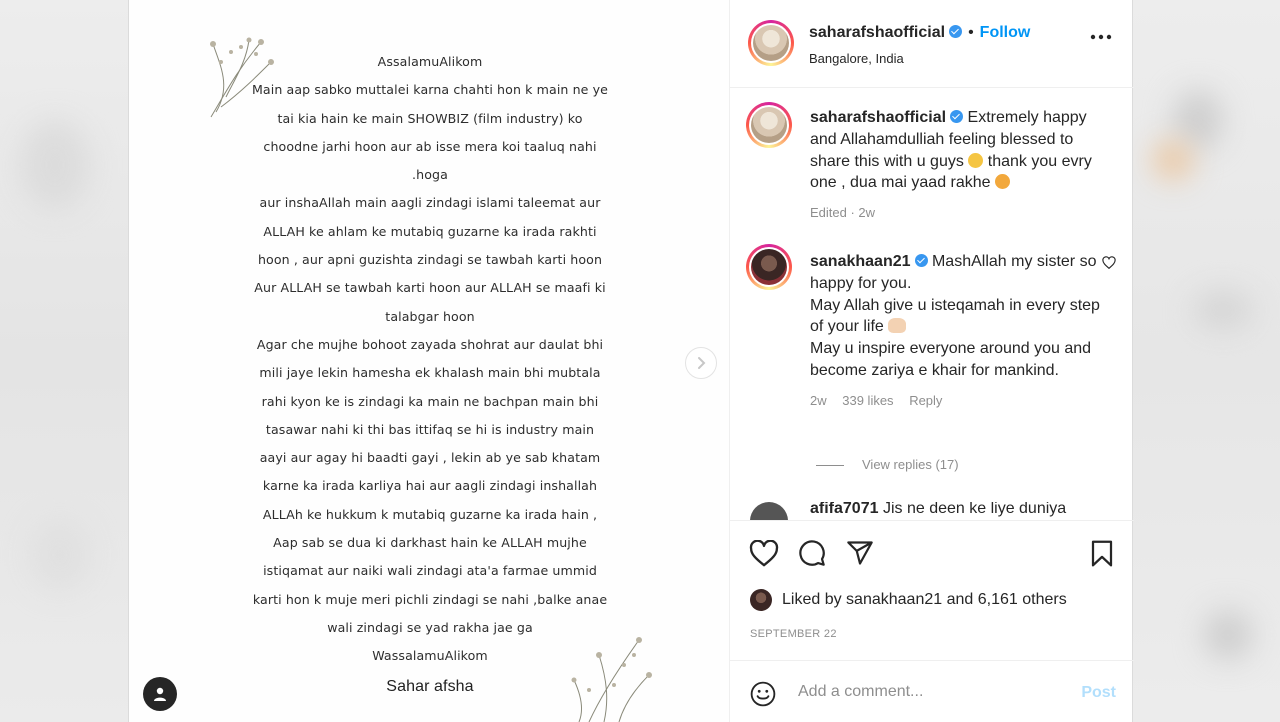 The width and height of the screenshot is (1280, 722). What do you see at coordinates (867, 400) in the screenshot?
I see `comment-likes: 339 likes` at bounding box center [867, 400].